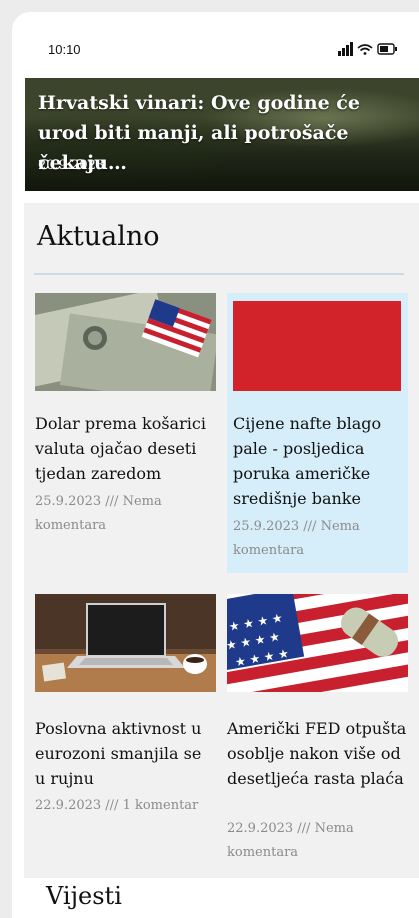 The image size is (419, 918). Describe the element at coordinates (125, 643) in the screenshot. I see `laptop-coffee-image` at that location.